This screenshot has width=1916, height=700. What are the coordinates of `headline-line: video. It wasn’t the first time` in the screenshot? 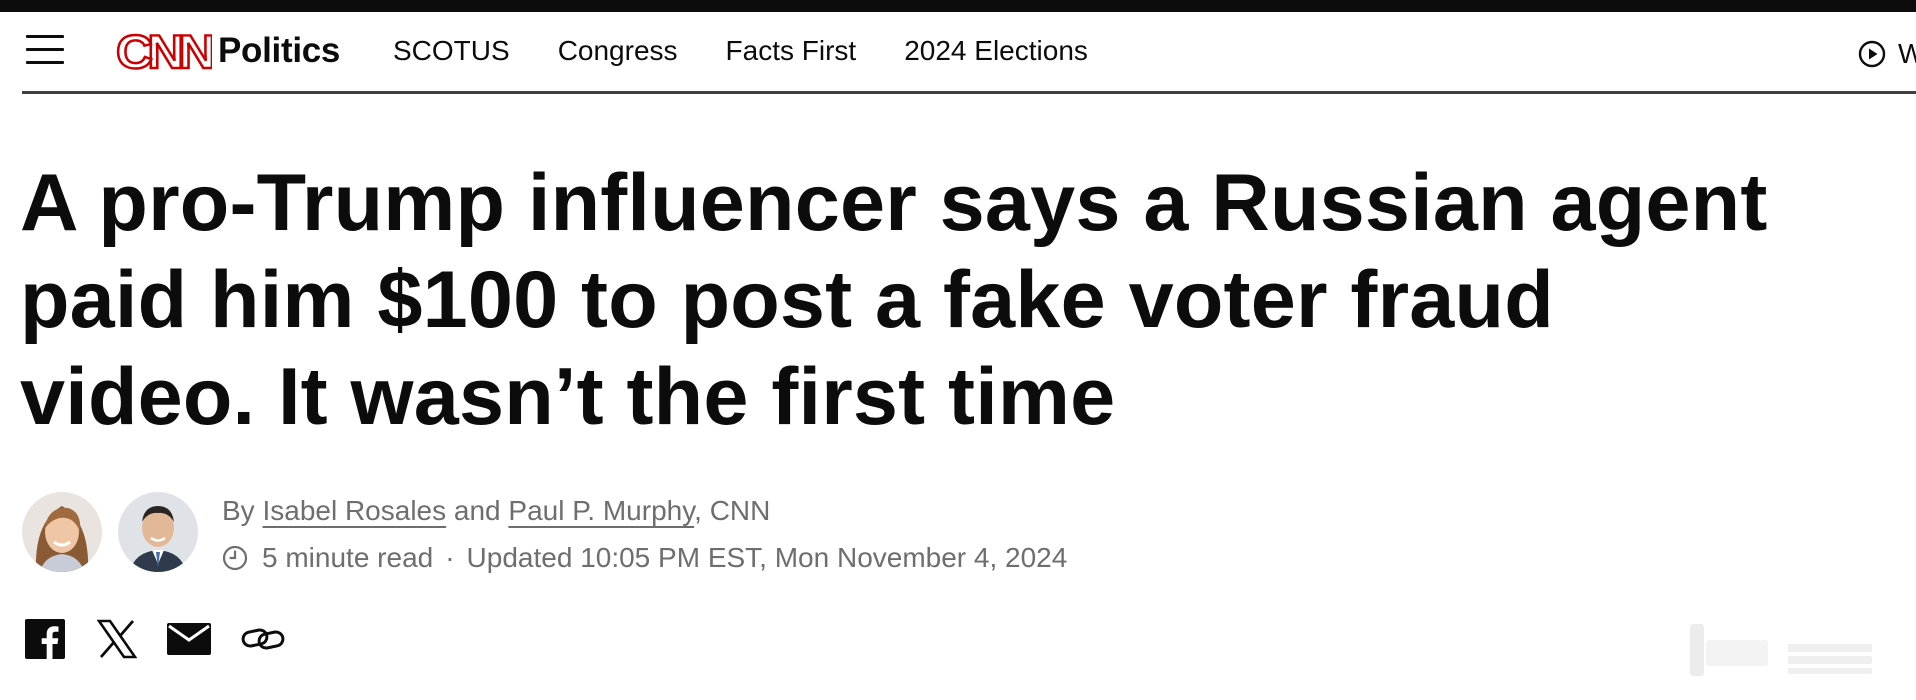 It's located at (568, 397).